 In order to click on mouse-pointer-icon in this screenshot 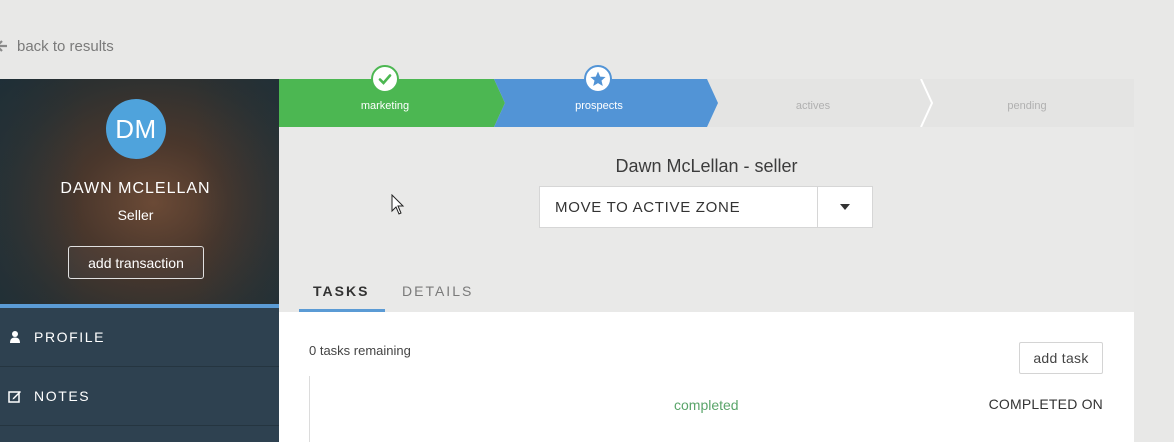, I will do `click(398, 207)`.